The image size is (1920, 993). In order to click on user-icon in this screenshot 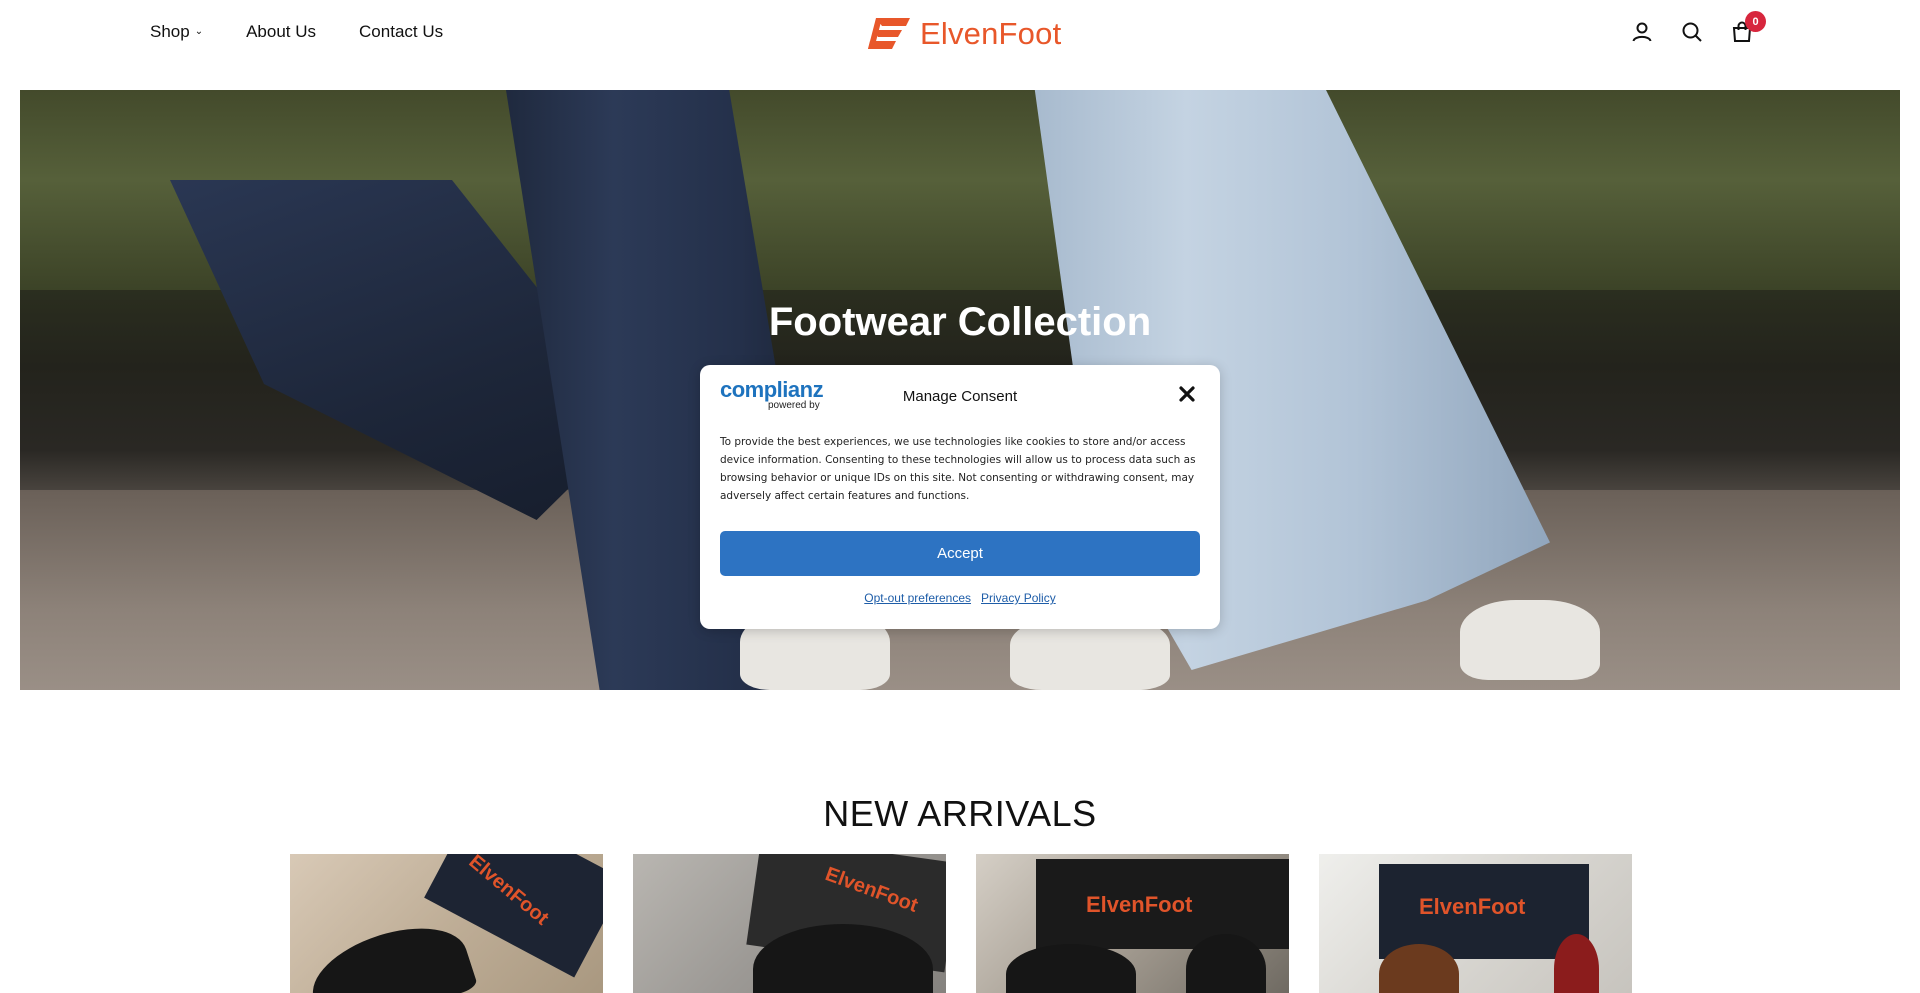, I will do `click(1642, 32)`.